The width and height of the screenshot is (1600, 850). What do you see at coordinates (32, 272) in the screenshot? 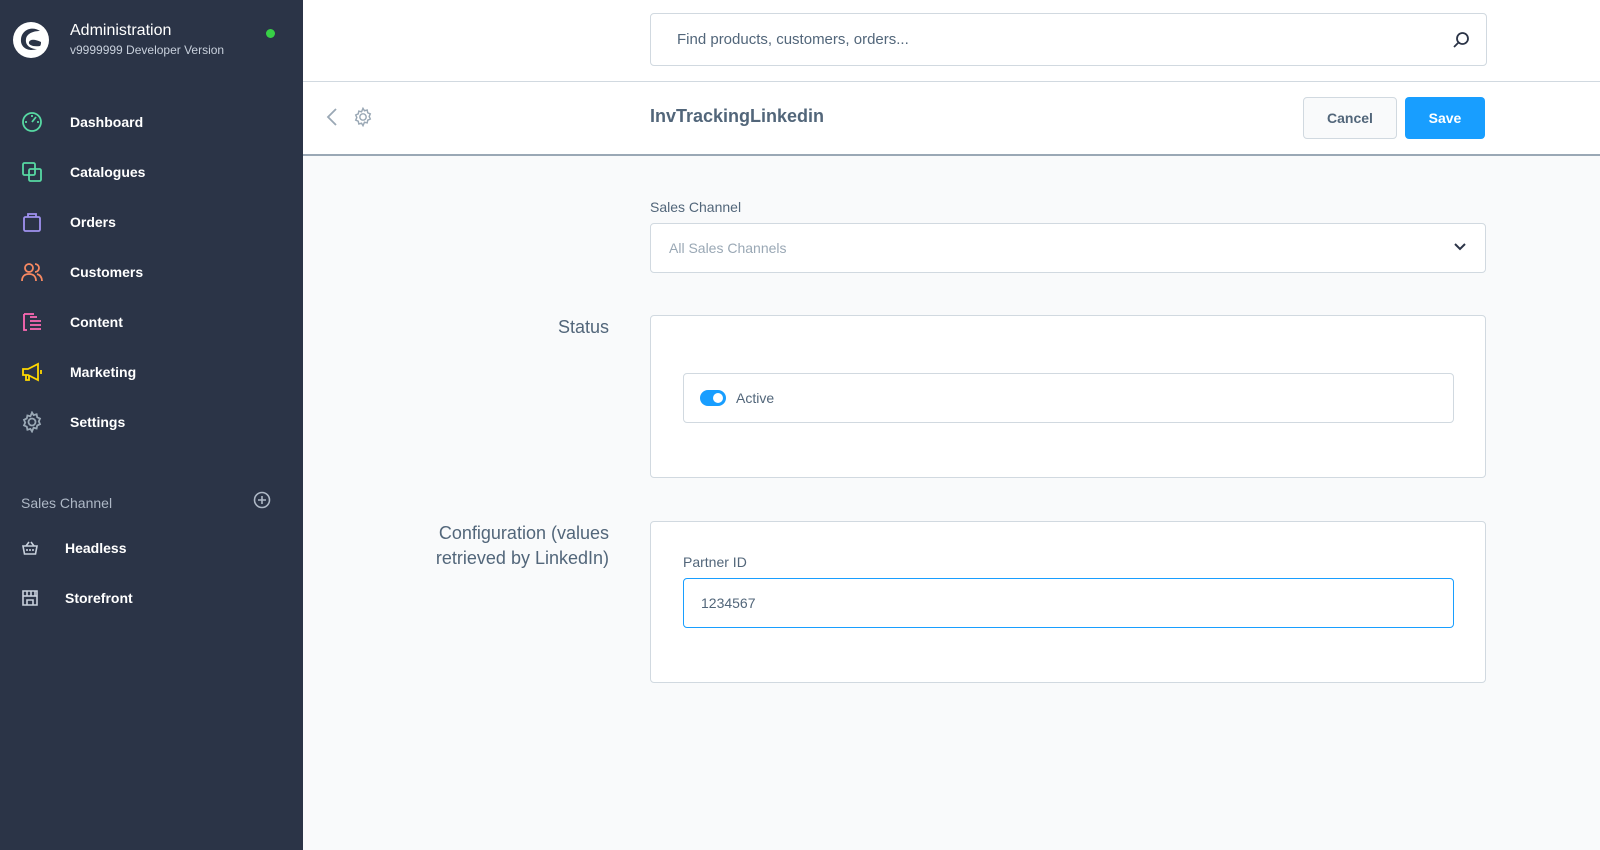
I see `customers-icon` at bounding box center [32, 272].